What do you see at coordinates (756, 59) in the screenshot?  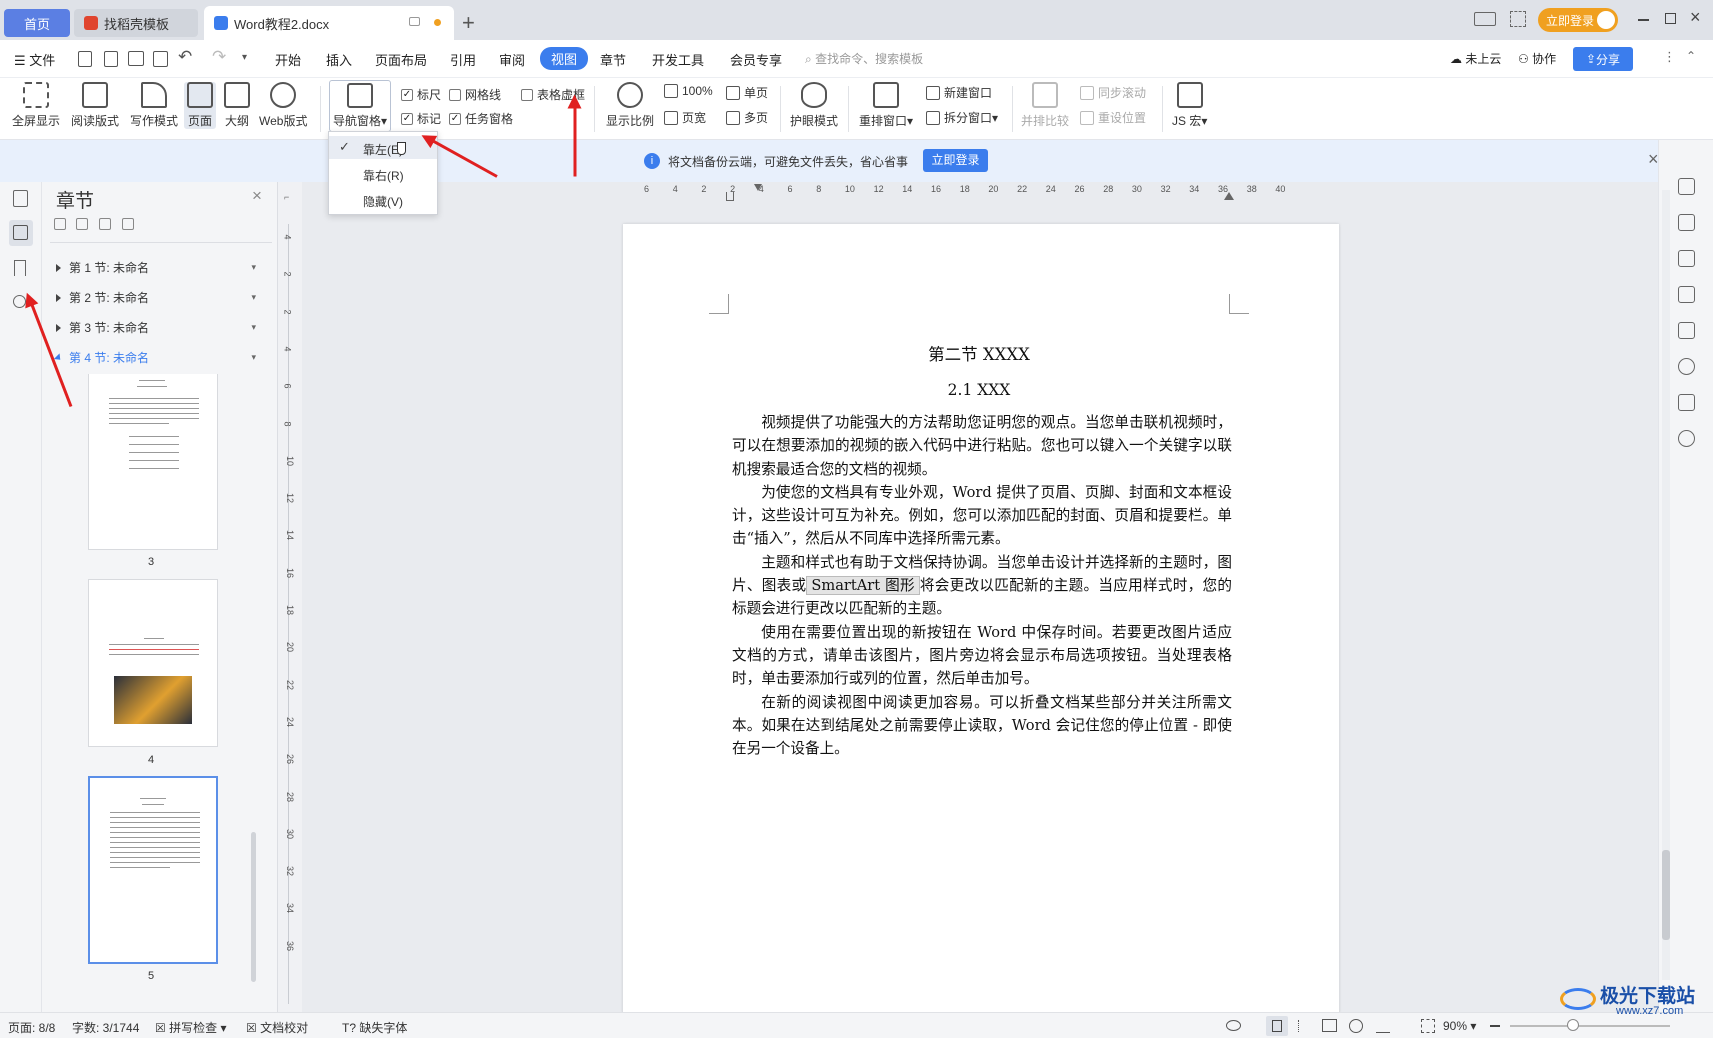 I see `menu-member: 会员专享` at bounding box center [756, 59].